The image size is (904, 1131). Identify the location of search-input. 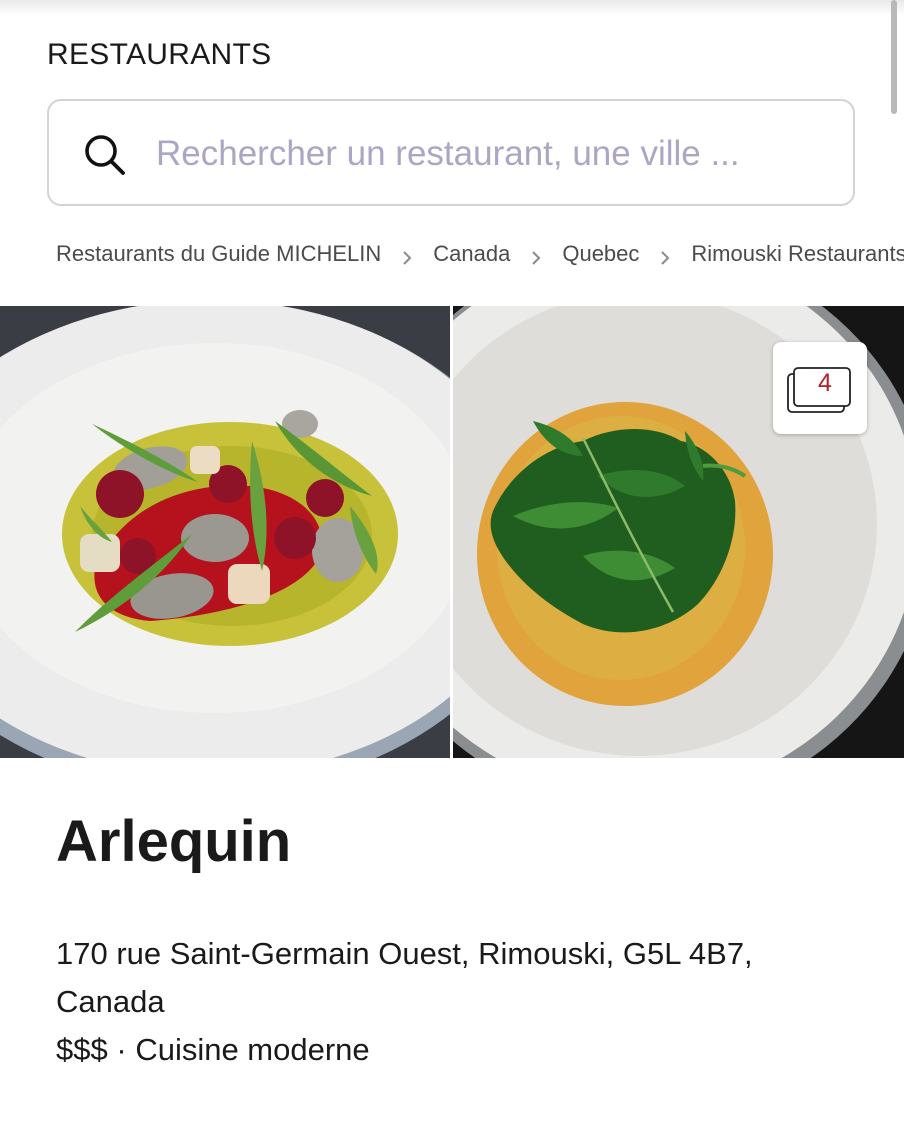
(496, 154).